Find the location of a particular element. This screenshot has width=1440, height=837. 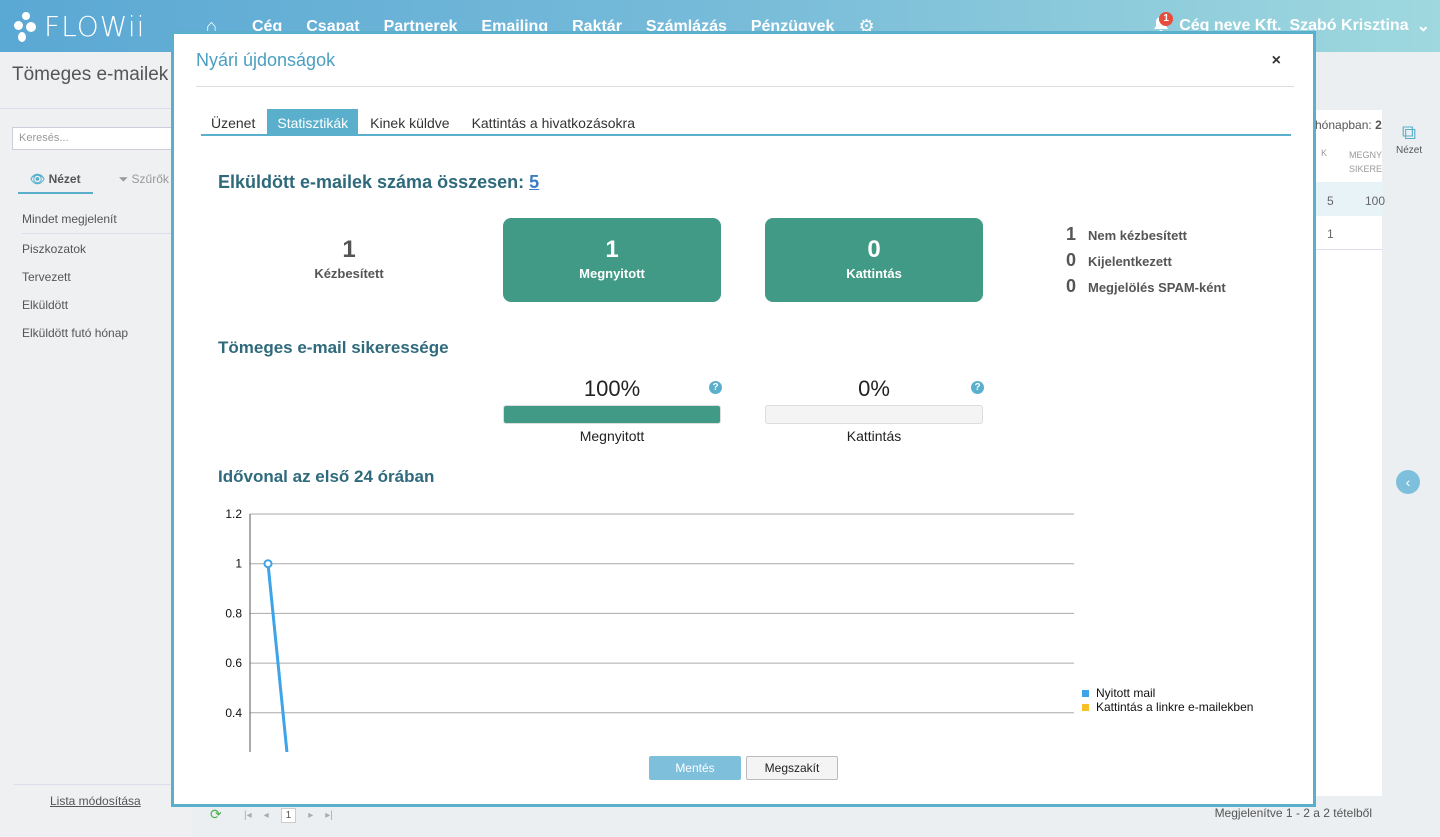

stat-spam: 0 Megjelölés SPAM-ként is located at coordinates (1146, 286).